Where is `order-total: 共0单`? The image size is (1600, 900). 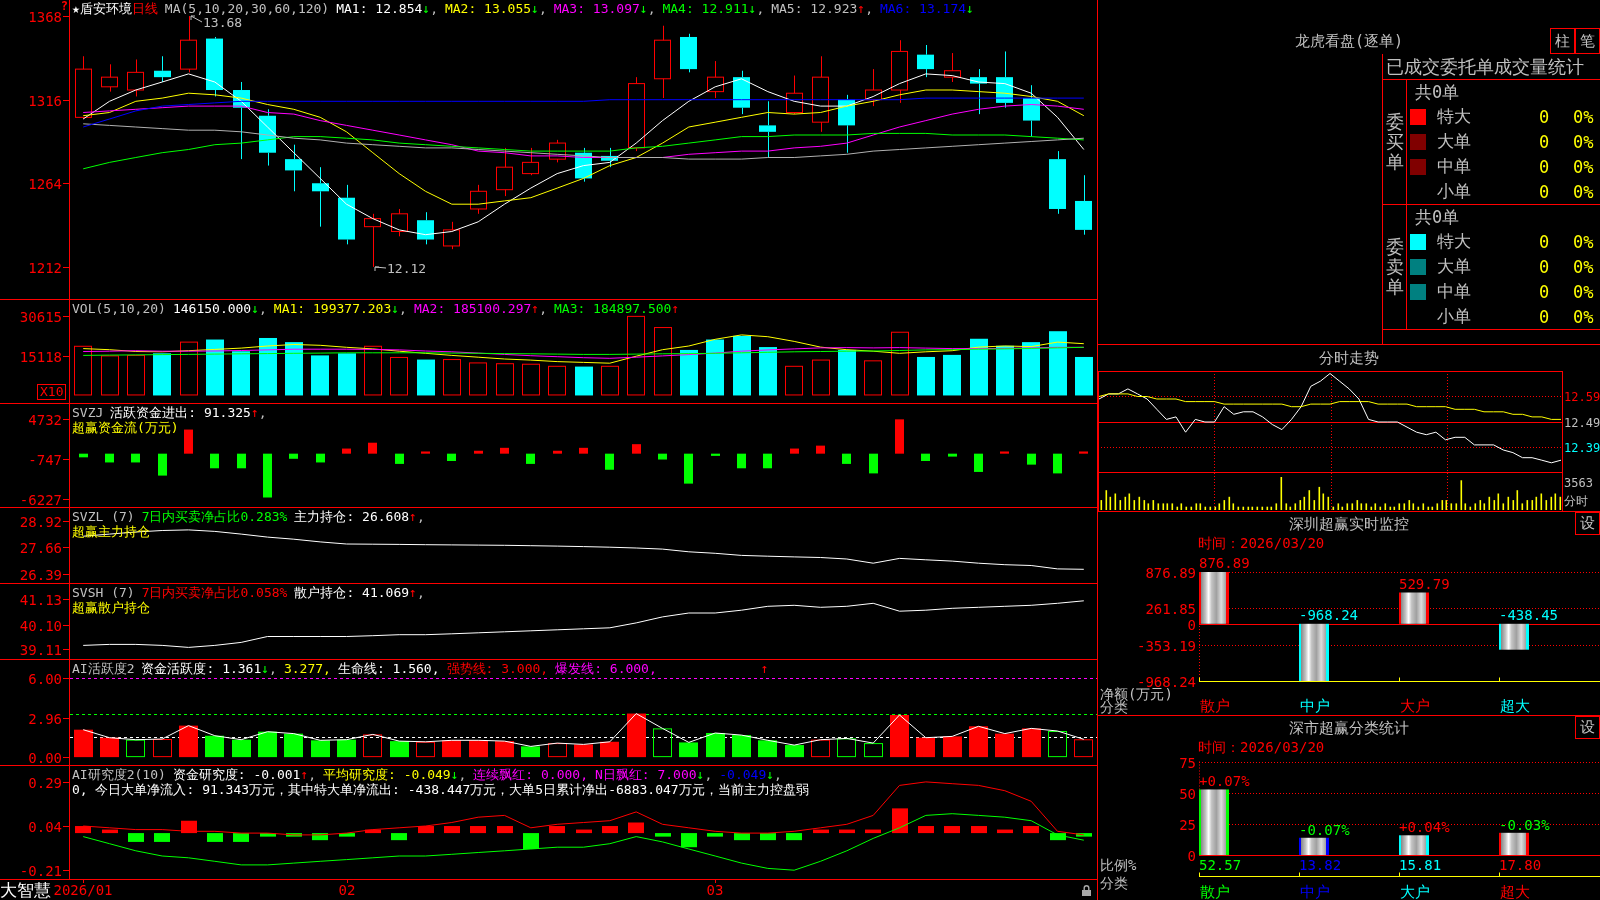
order-total: 共0单 is located at coordinates (1437, 217).